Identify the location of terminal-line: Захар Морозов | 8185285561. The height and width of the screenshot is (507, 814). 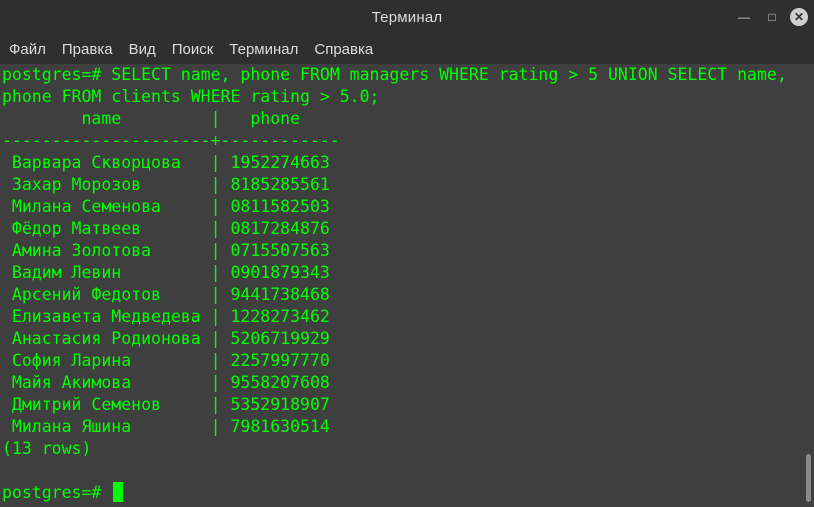
(166, 184).